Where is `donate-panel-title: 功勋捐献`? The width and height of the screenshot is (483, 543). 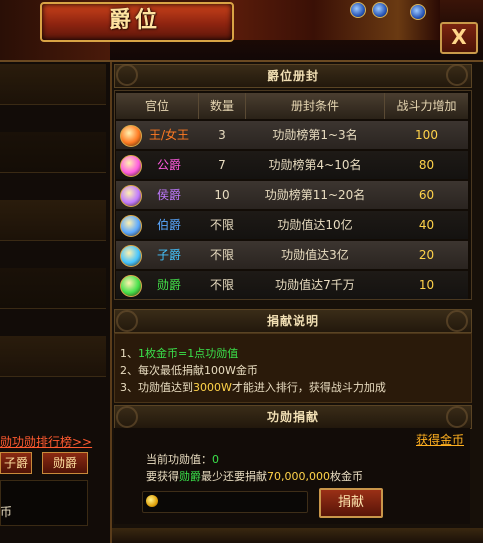
donate-panel-title: 功勋捐献 is located at coordinates (293, 417).